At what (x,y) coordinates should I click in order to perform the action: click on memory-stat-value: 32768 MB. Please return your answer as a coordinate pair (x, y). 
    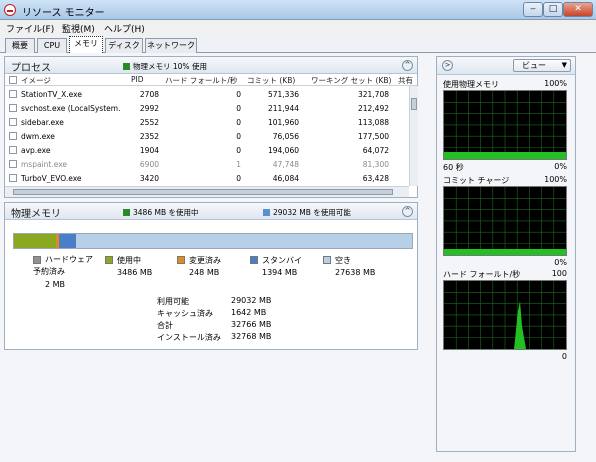
    Looking at the image, I should click on (251, 336).